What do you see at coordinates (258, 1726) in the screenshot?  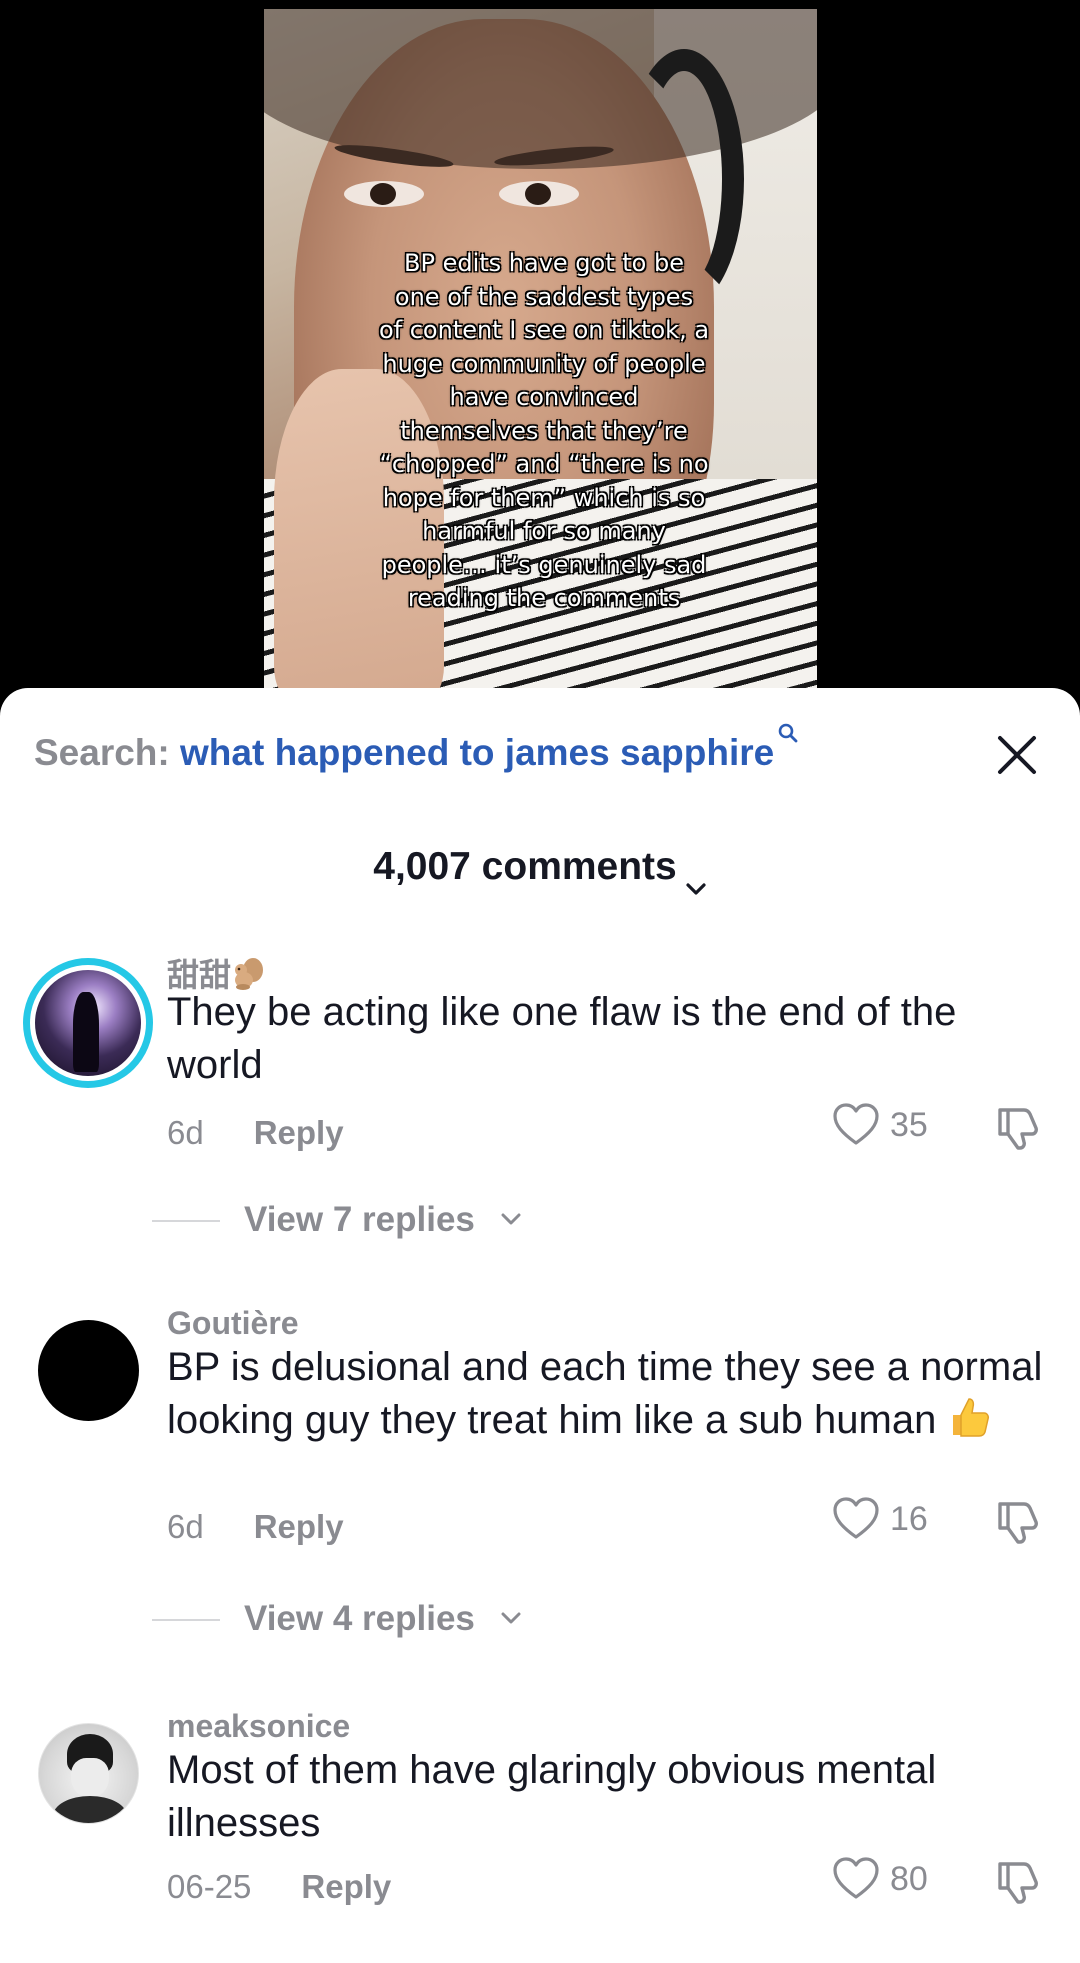 I see `comment-username: meaksonice` at bounding box center [258, 1726].